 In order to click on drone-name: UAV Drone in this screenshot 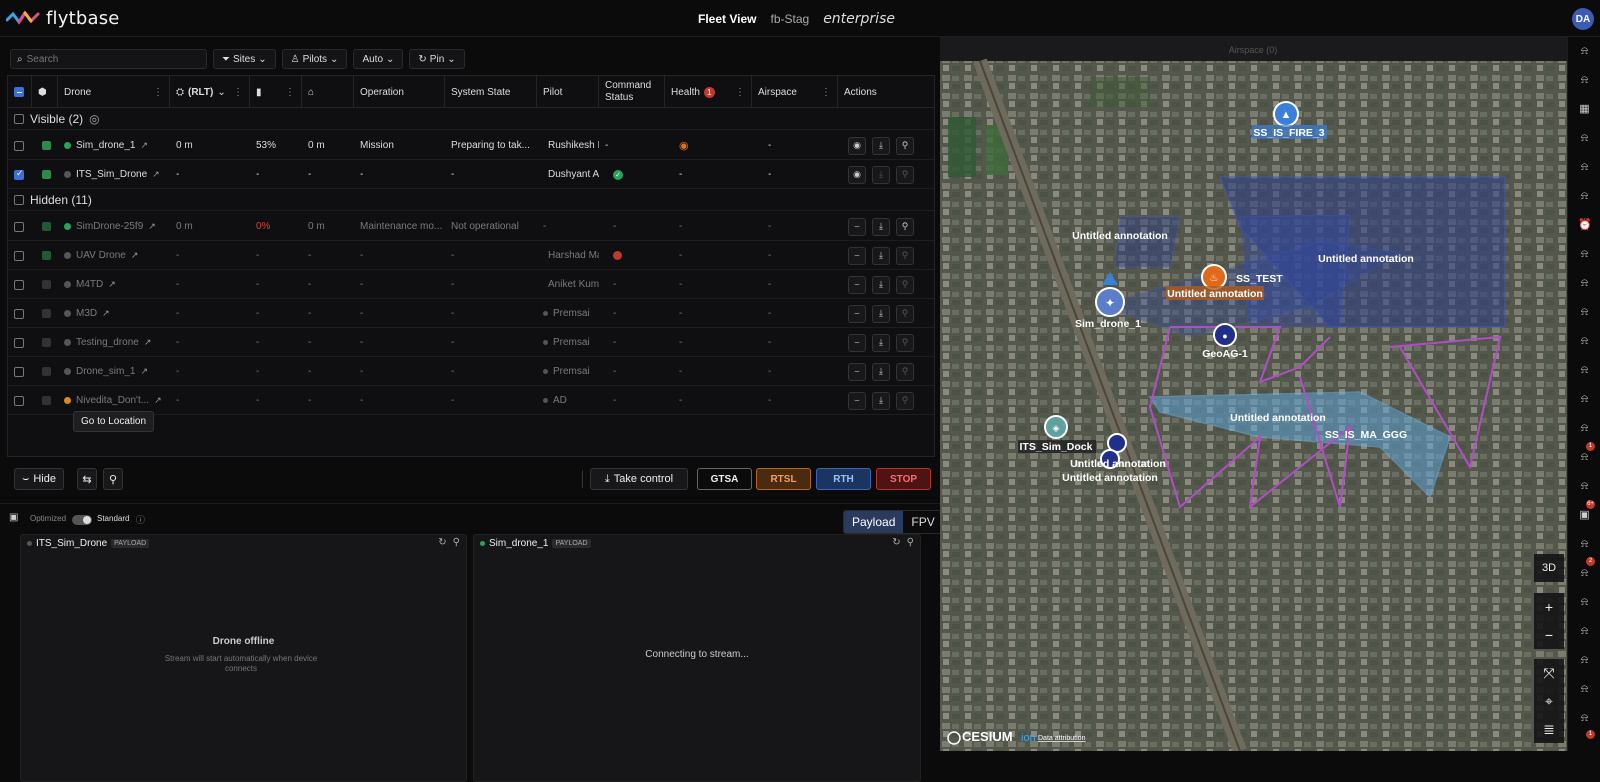, I will do `click(101, 255)`.